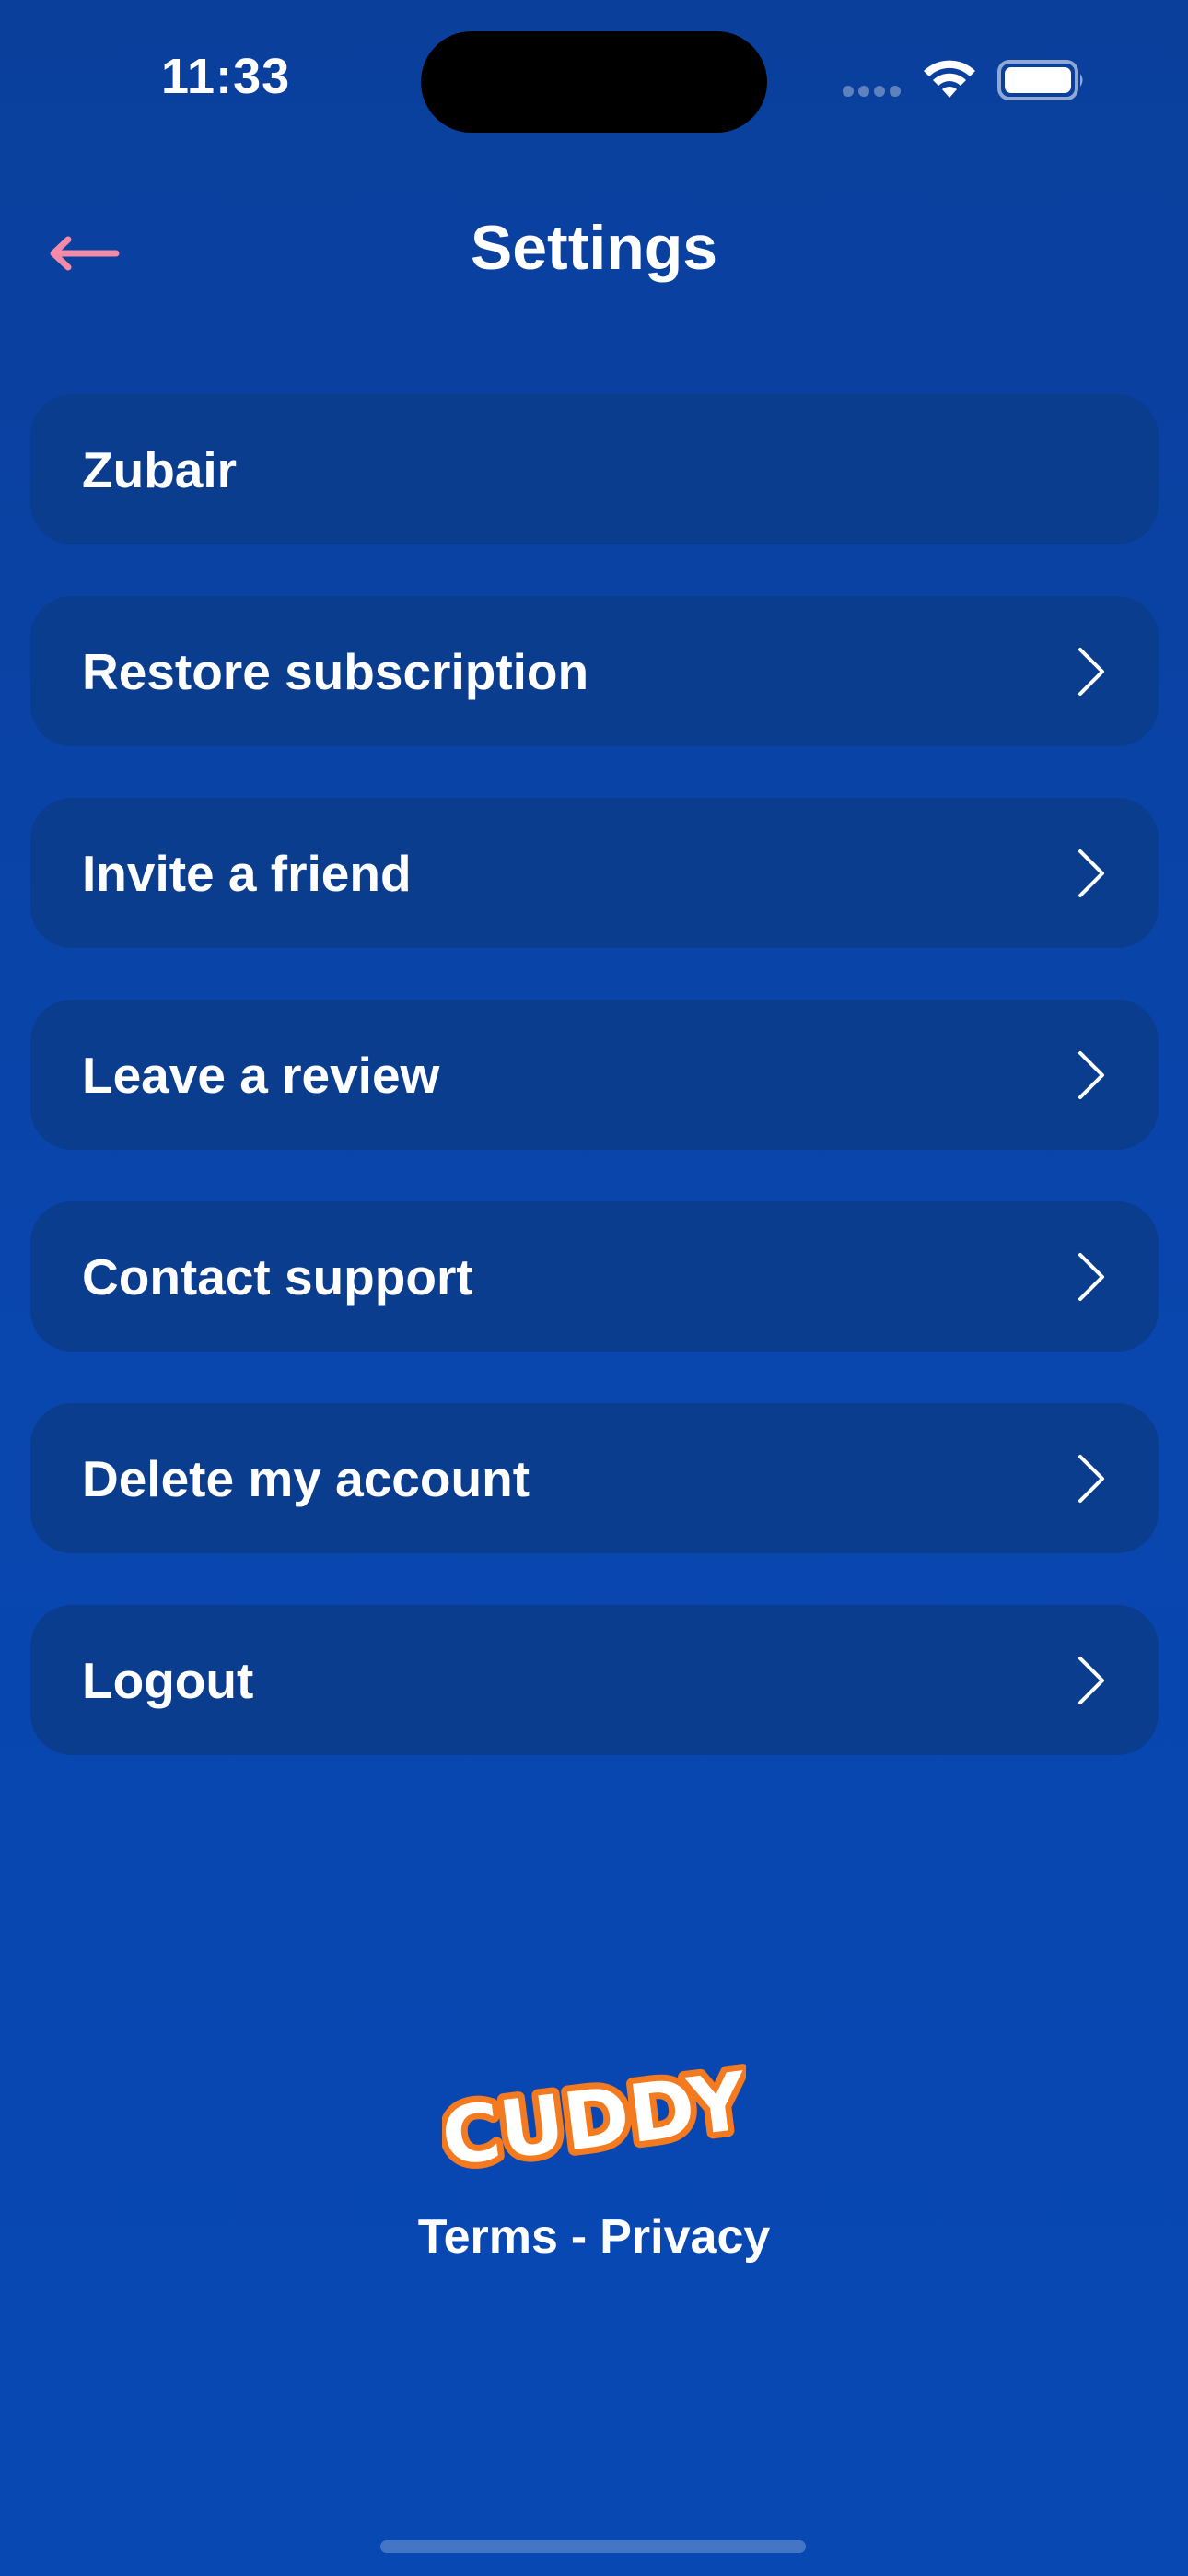  Describe the element at coordinates (335, 671) in the screenshot. I see `restore-subscription-label: Restore subscription` at that location.